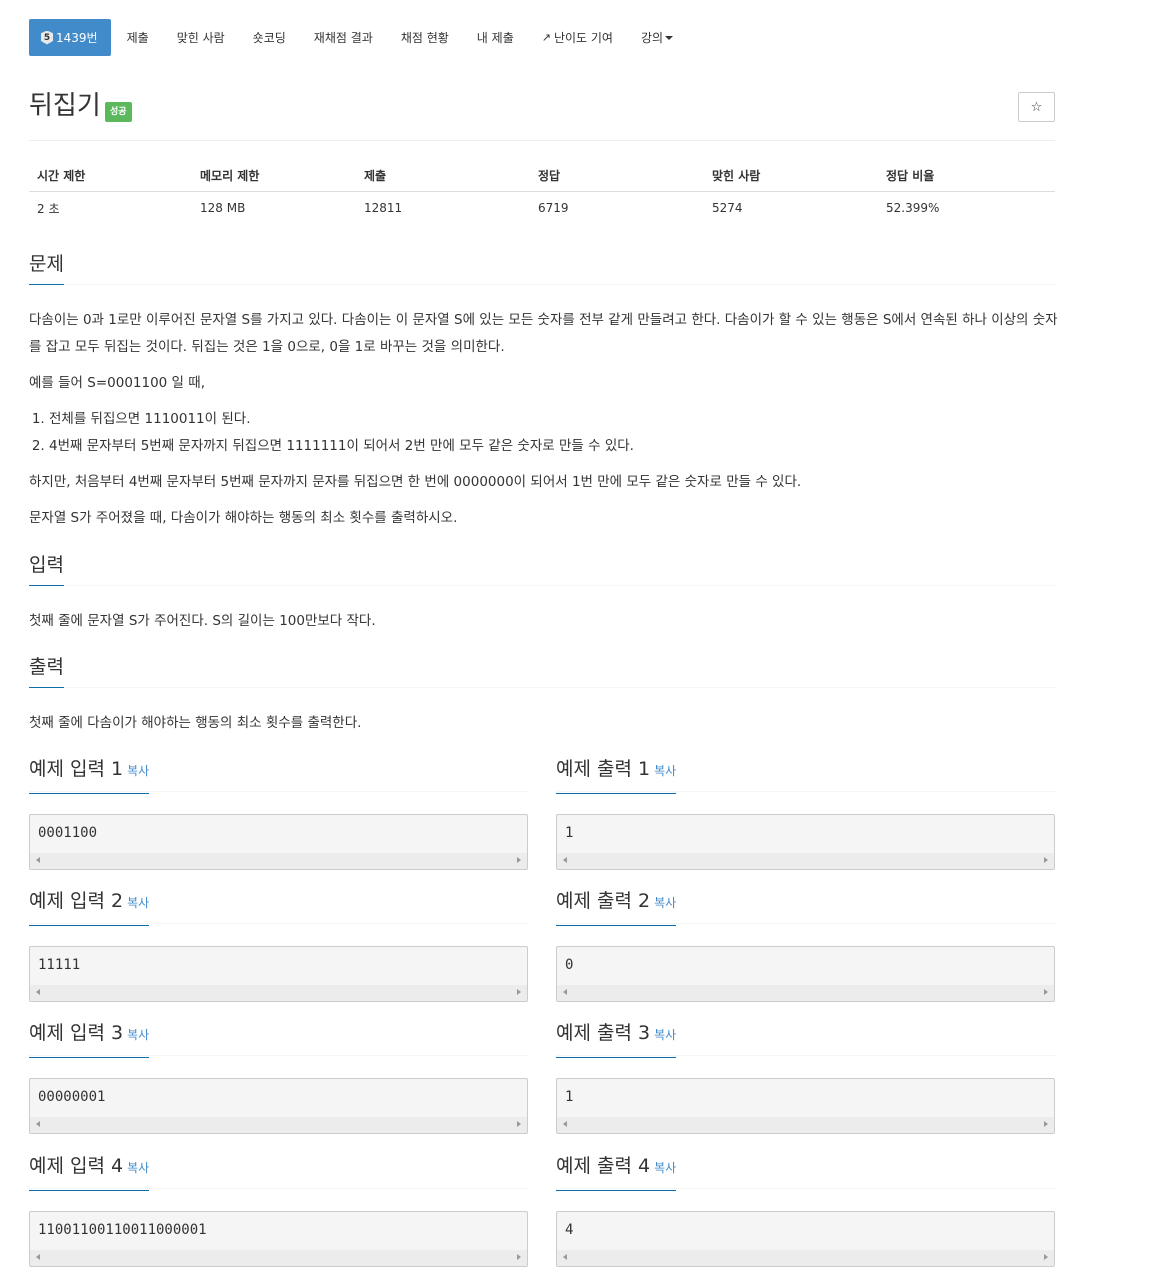  I want to click on description-title: 문제, so click(46, 268).